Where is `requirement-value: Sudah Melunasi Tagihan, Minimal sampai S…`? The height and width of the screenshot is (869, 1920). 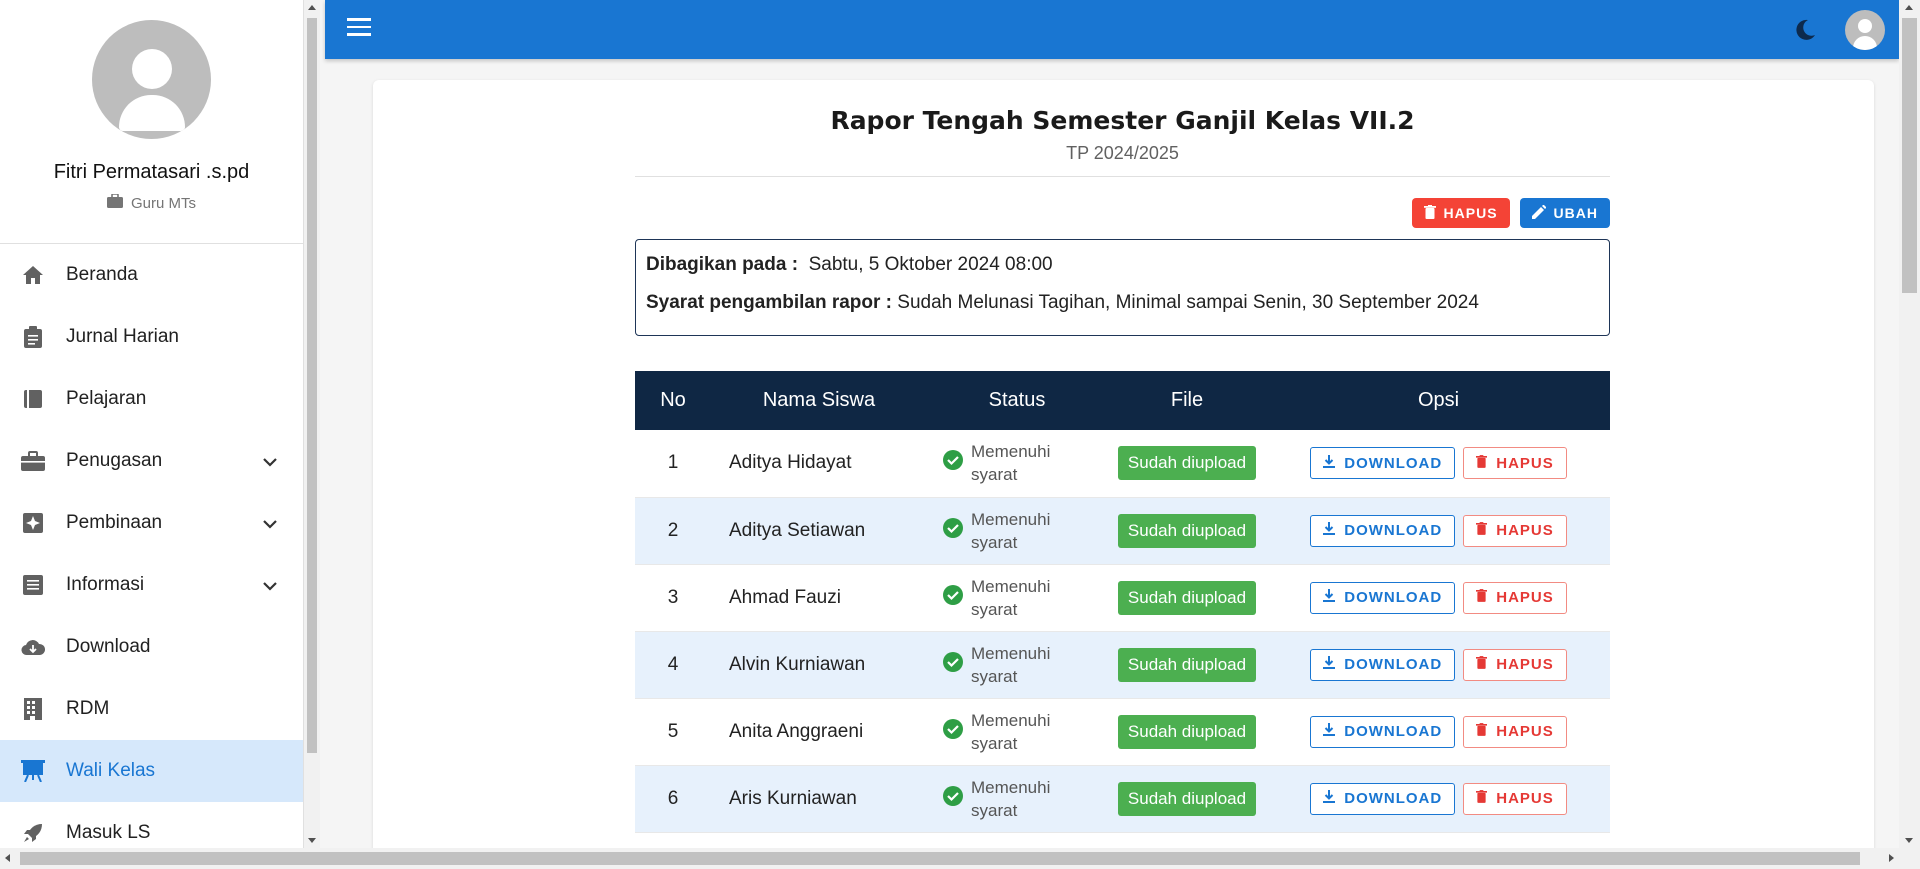
requirement-value: Sudah Melunasi Tagihan, Minimal sampai S… is located at coordinates (1188, 302).